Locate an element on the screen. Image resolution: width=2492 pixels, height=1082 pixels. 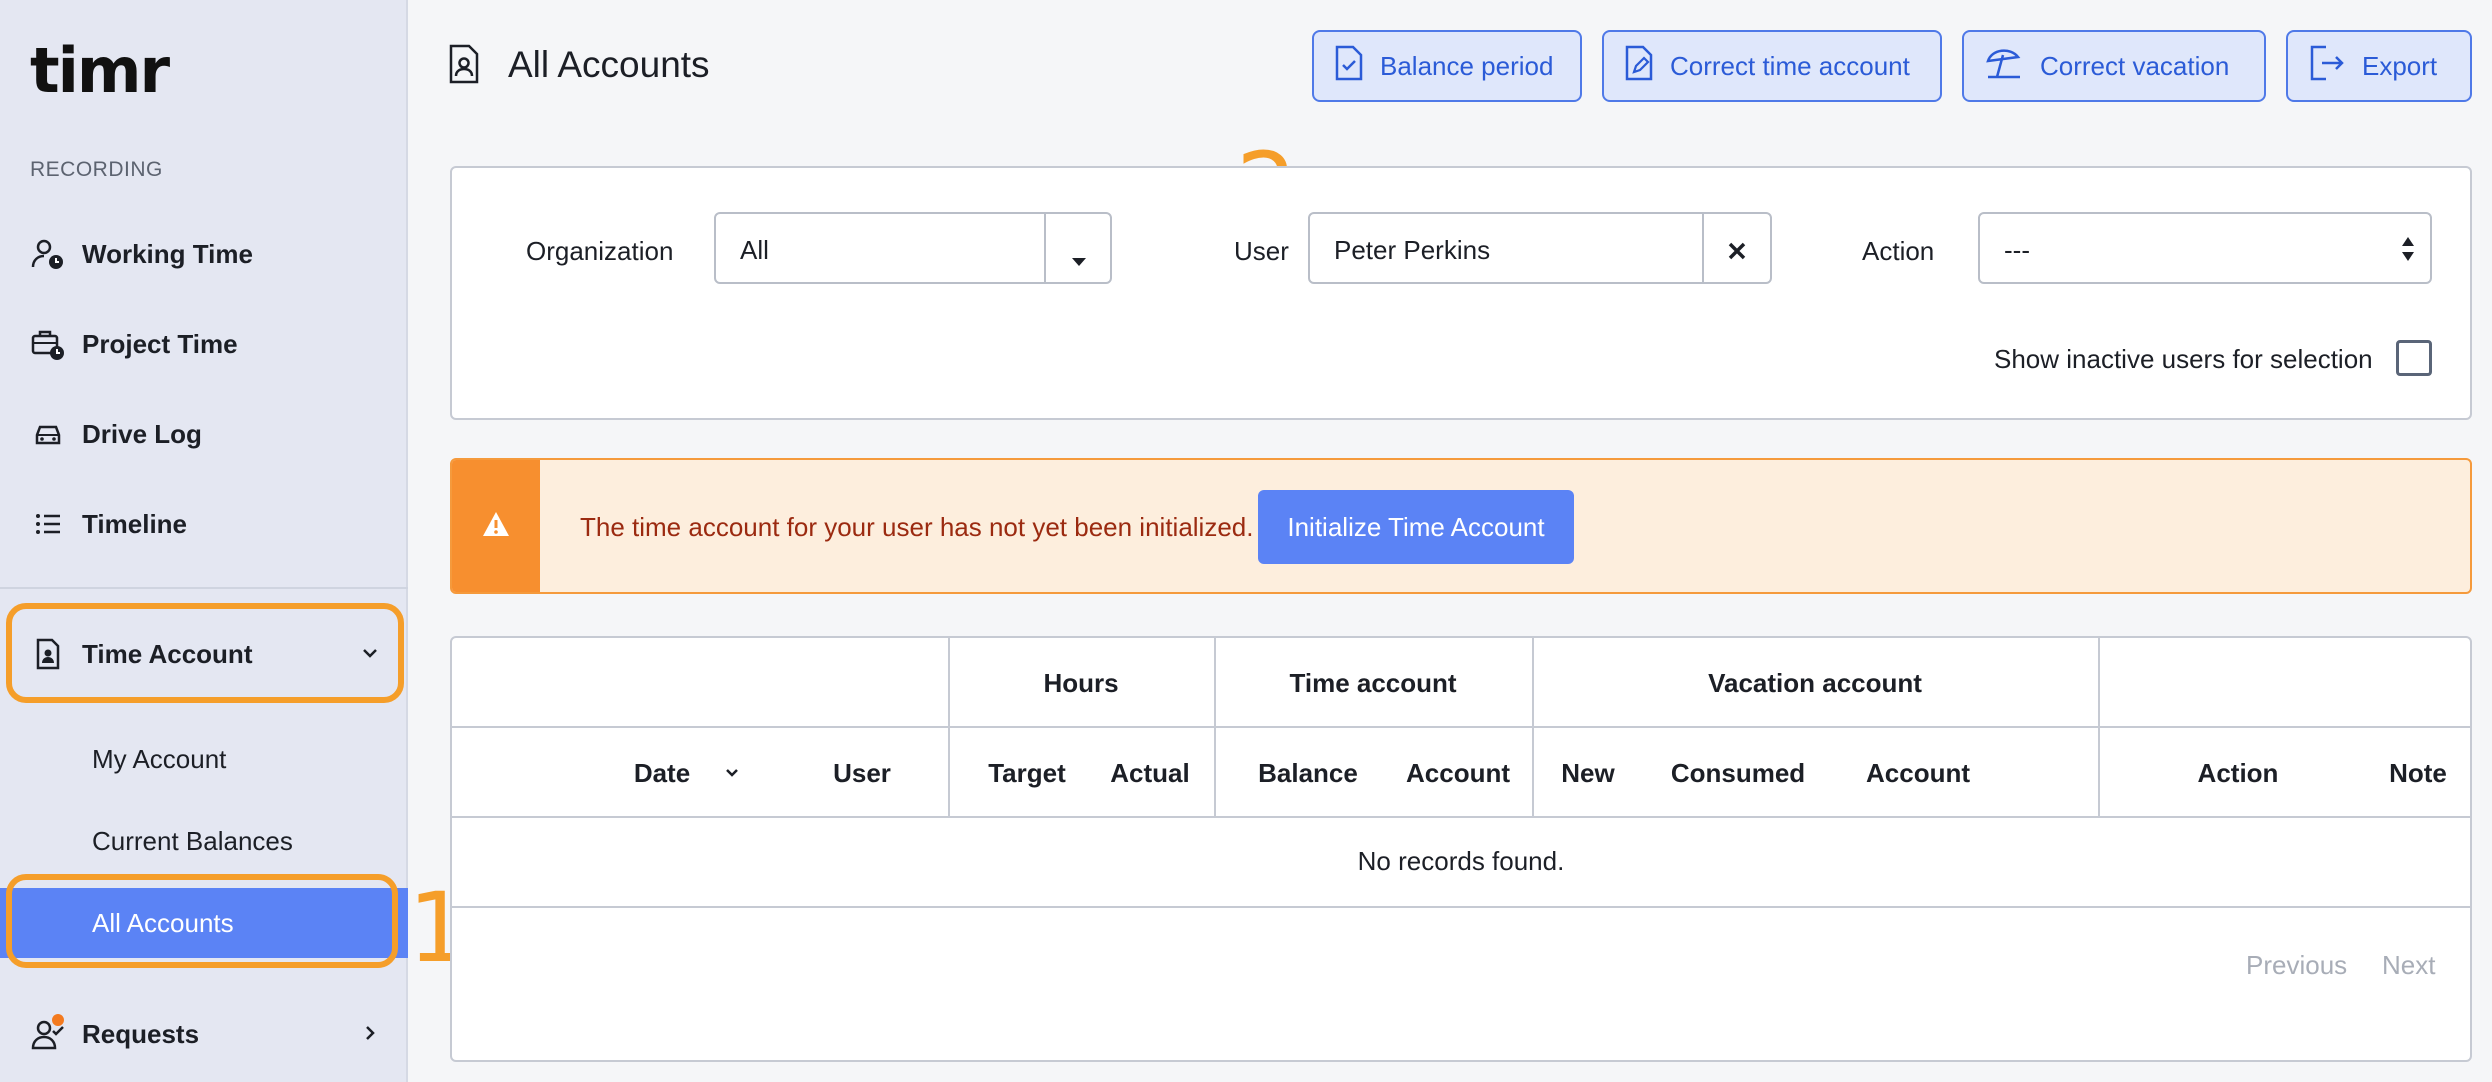
column-header-target: Target is located at coordinates (1027, 773).